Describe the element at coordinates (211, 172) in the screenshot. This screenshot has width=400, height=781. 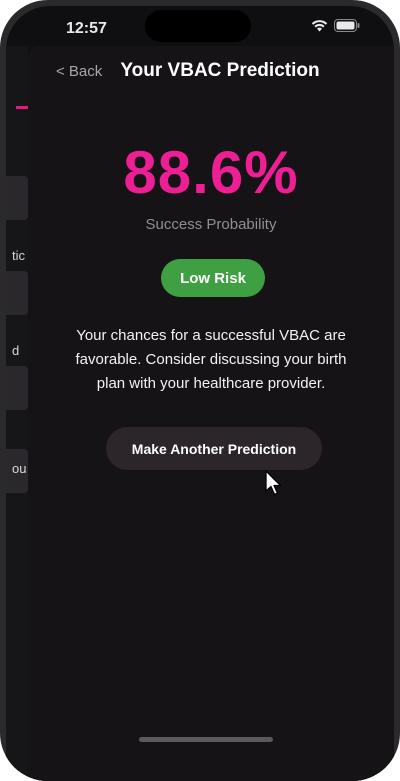
I see `success-percentage: 88.6%` at that location.